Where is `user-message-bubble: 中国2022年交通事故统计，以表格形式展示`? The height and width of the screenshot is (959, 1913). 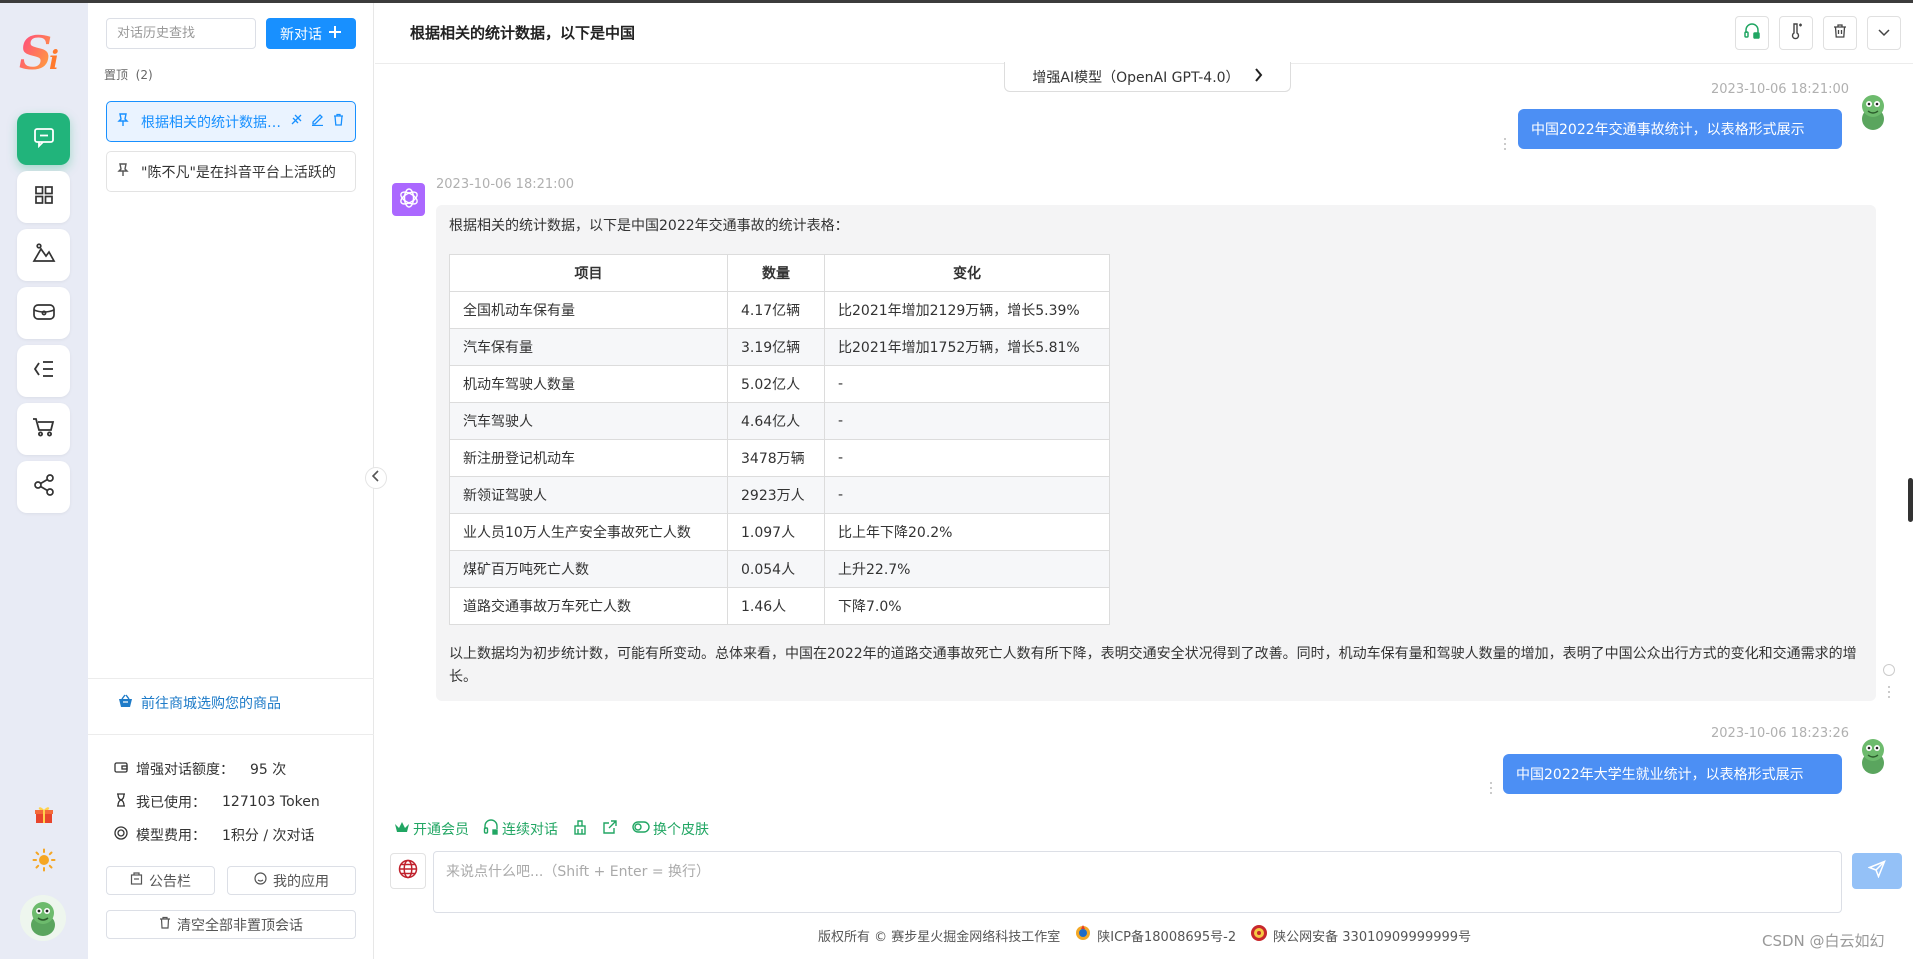 user-message-bubble: 中国2022年交通事故统计，以表格形式展示 is located at coordinates (1680, 129).